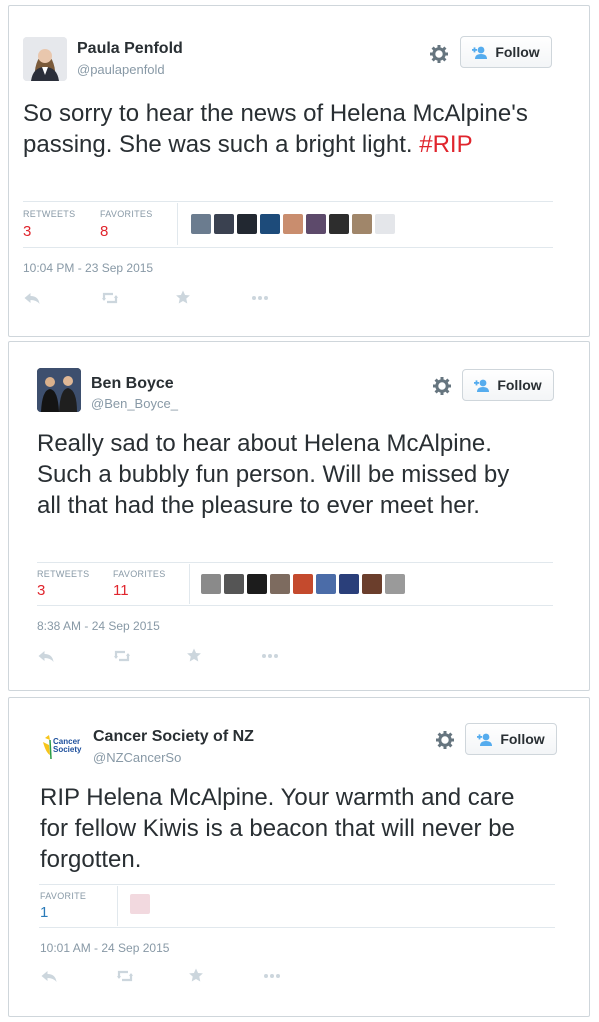  I want to click on display-name: Cancer Society of NZ, so click(173, 737).